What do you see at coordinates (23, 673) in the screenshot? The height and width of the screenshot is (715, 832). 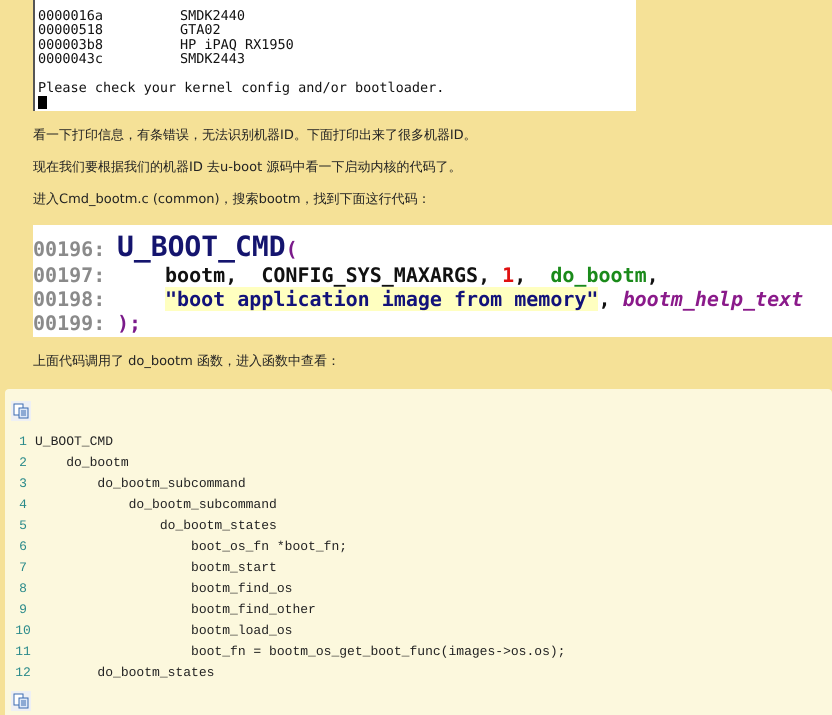 I see `line-number: 12` at bounding box center [23, 673].